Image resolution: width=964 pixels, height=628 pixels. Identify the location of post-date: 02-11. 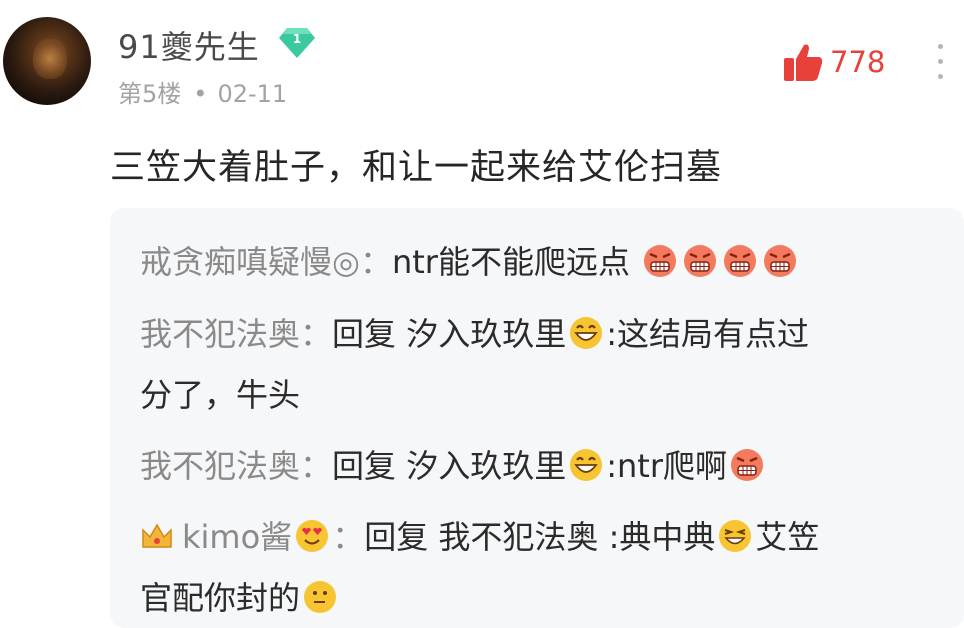
(252, 94).